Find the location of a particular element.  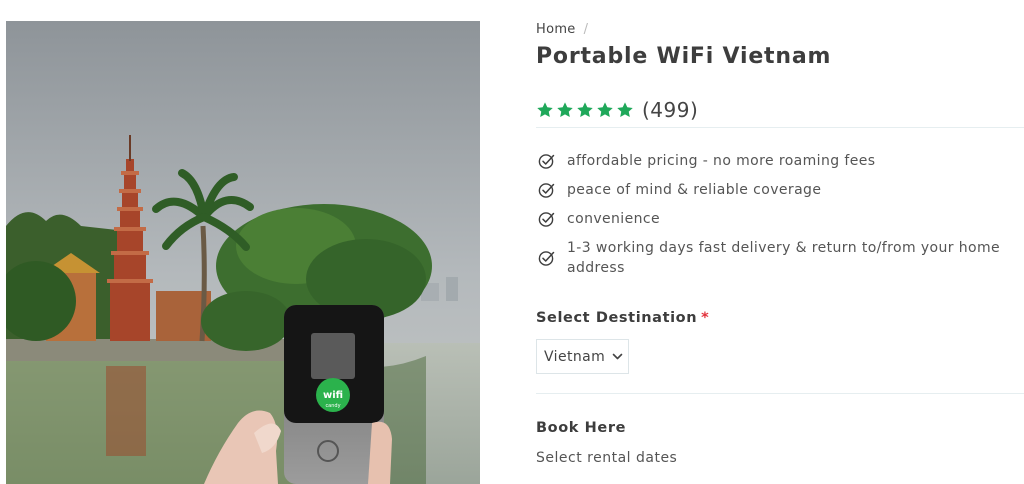

breadcrumb-home-link: Home is located at coordinates (556, 29).